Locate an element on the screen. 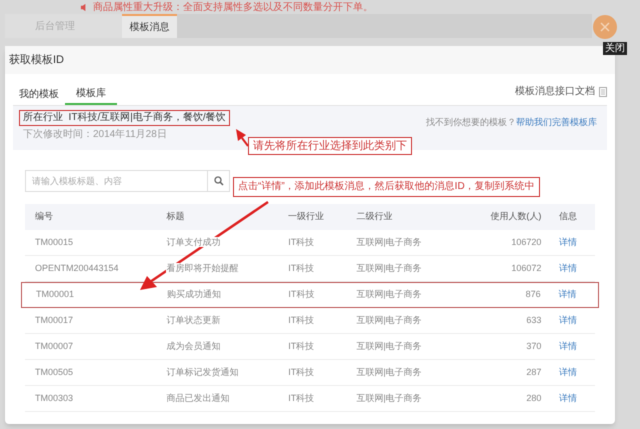  industry-text: 所在行业 IT科技/互联网|电子商务，餐饮/餐饮 is located at coordinates (124, 118).